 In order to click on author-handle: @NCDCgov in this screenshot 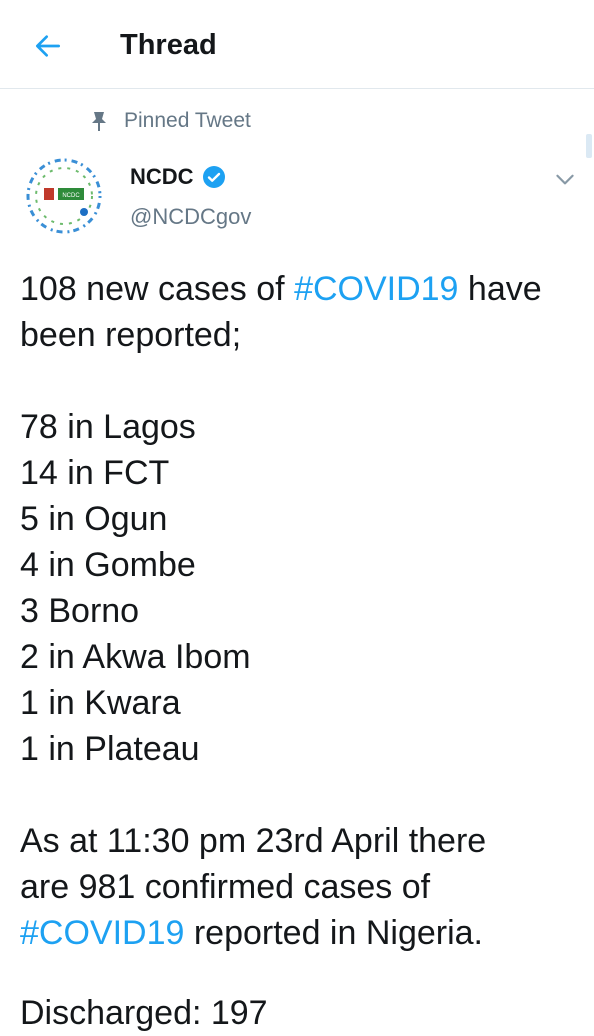, I will do `click(190, 217)`.